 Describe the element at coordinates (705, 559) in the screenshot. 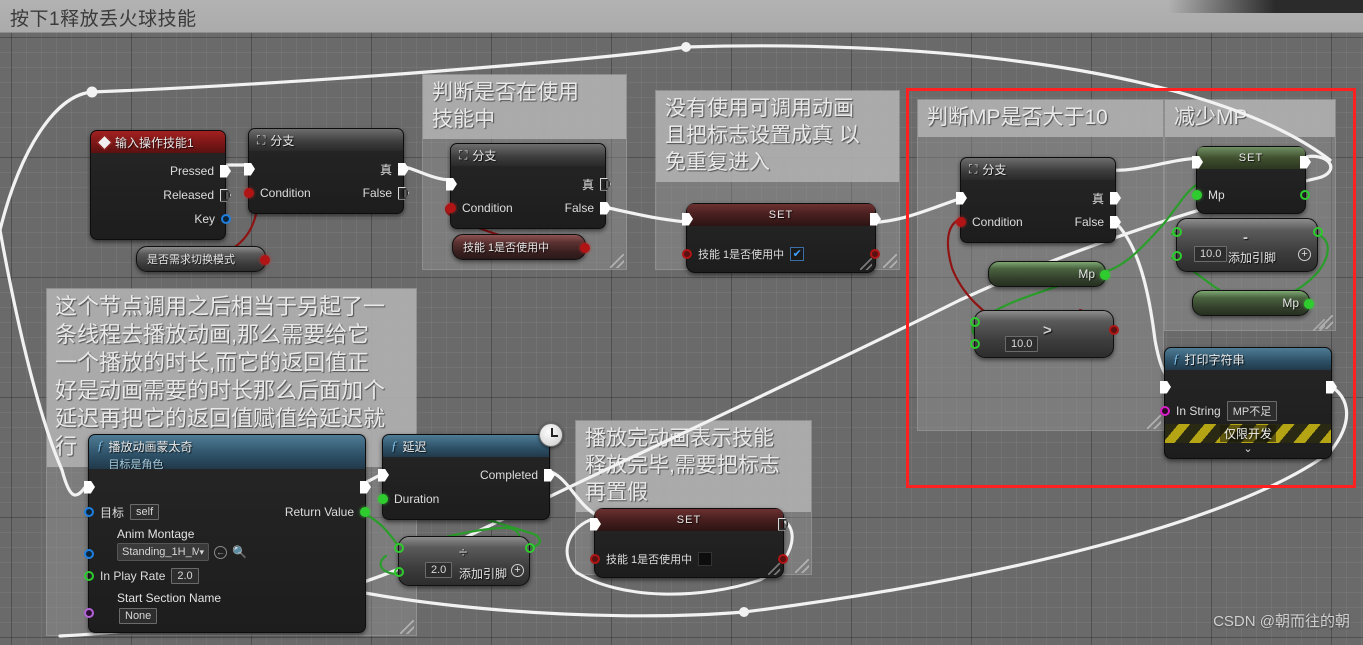

I see `bool-checkbox` at that location.